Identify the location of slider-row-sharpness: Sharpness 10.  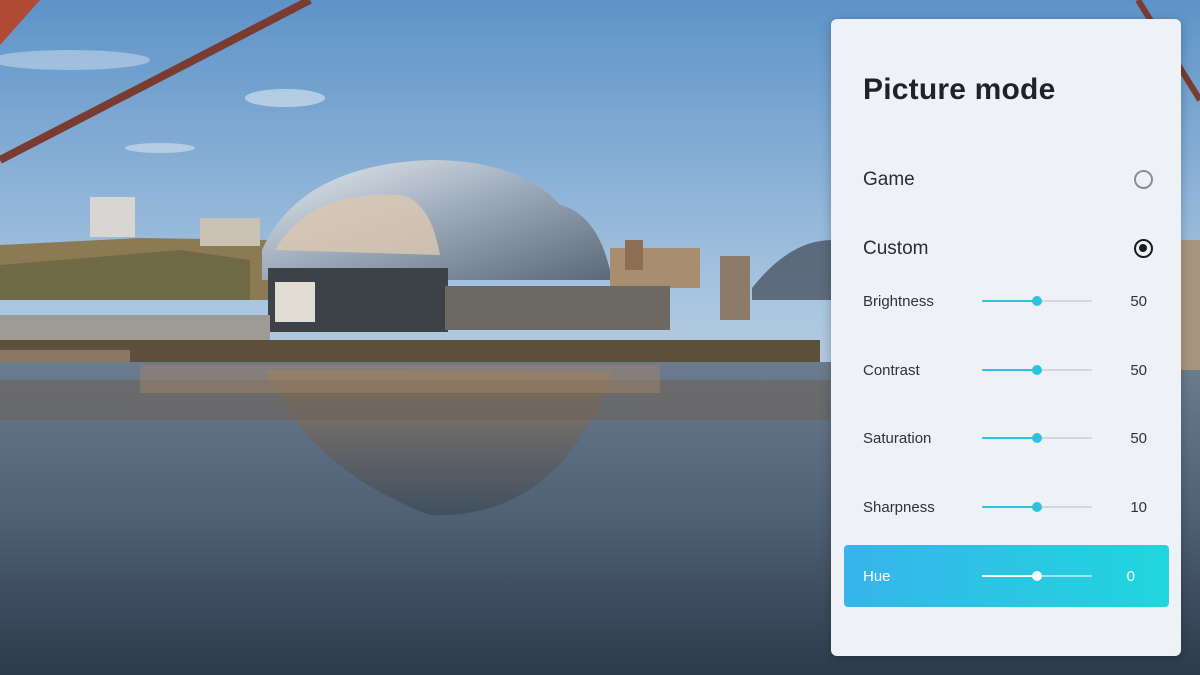
(1006, 507).